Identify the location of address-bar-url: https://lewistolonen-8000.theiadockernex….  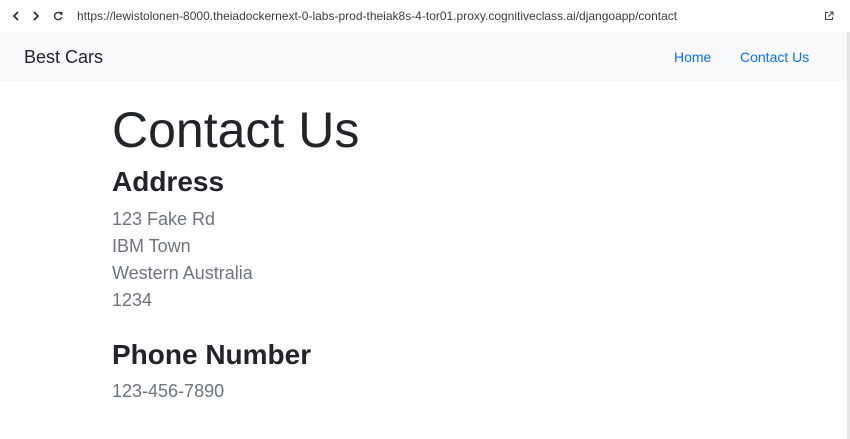
(377, 16).